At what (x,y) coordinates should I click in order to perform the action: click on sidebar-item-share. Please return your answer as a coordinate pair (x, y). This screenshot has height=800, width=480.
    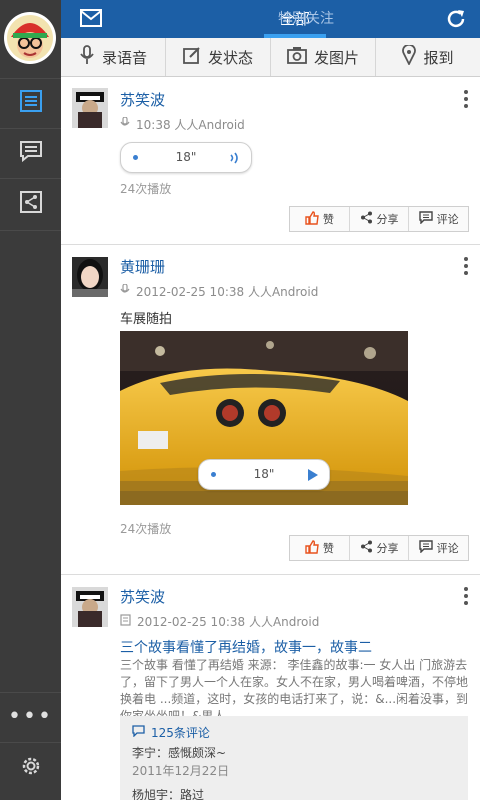
    Looking at the image, I should click on (30, 204).